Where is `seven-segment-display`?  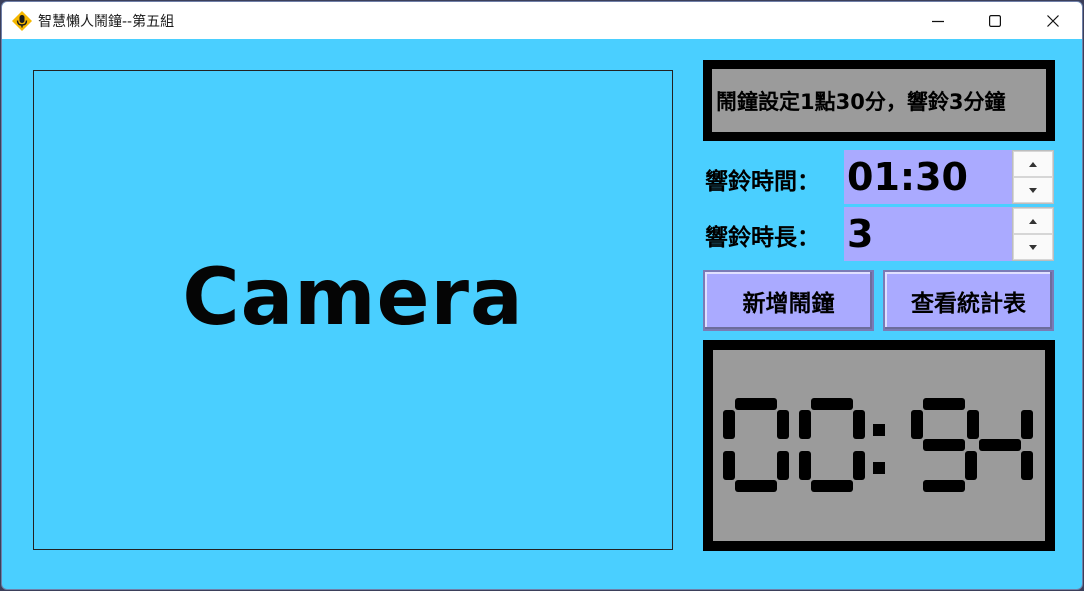 seven-segment-display is located at coordinates (878, 445).